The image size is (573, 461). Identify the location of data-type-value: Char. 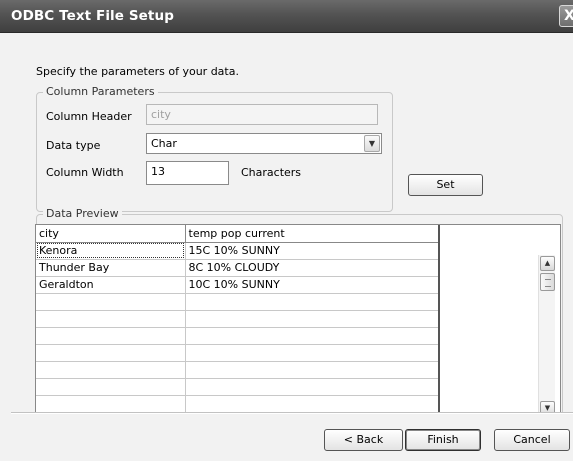
(164, 143).